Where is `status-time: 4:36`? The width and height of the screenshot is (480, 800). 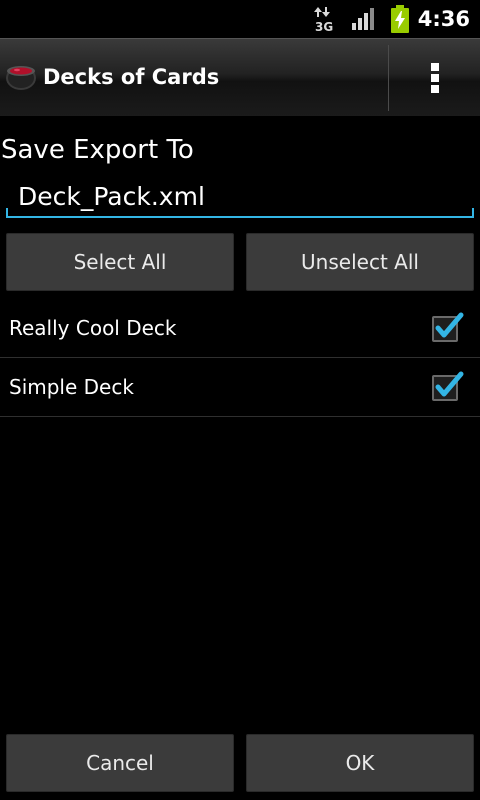 status-time: 4:36 is located at coordinates (443, 19).